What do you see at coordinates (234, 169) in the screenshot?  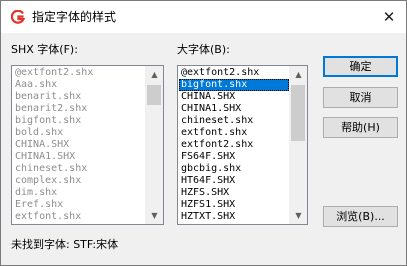 I see `list-item: gbcbig.shx` at bounding box center [234, 169].